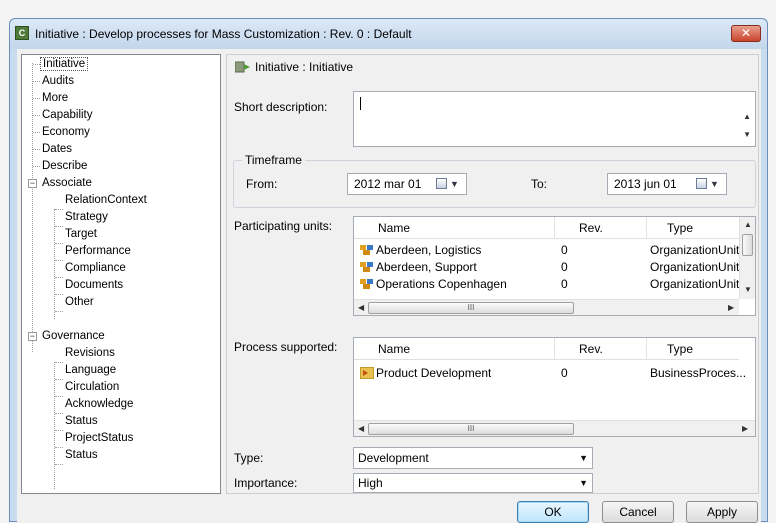 The image size is (776, 523). I want to click on tree-item-label: Audits, so click(58, 81).